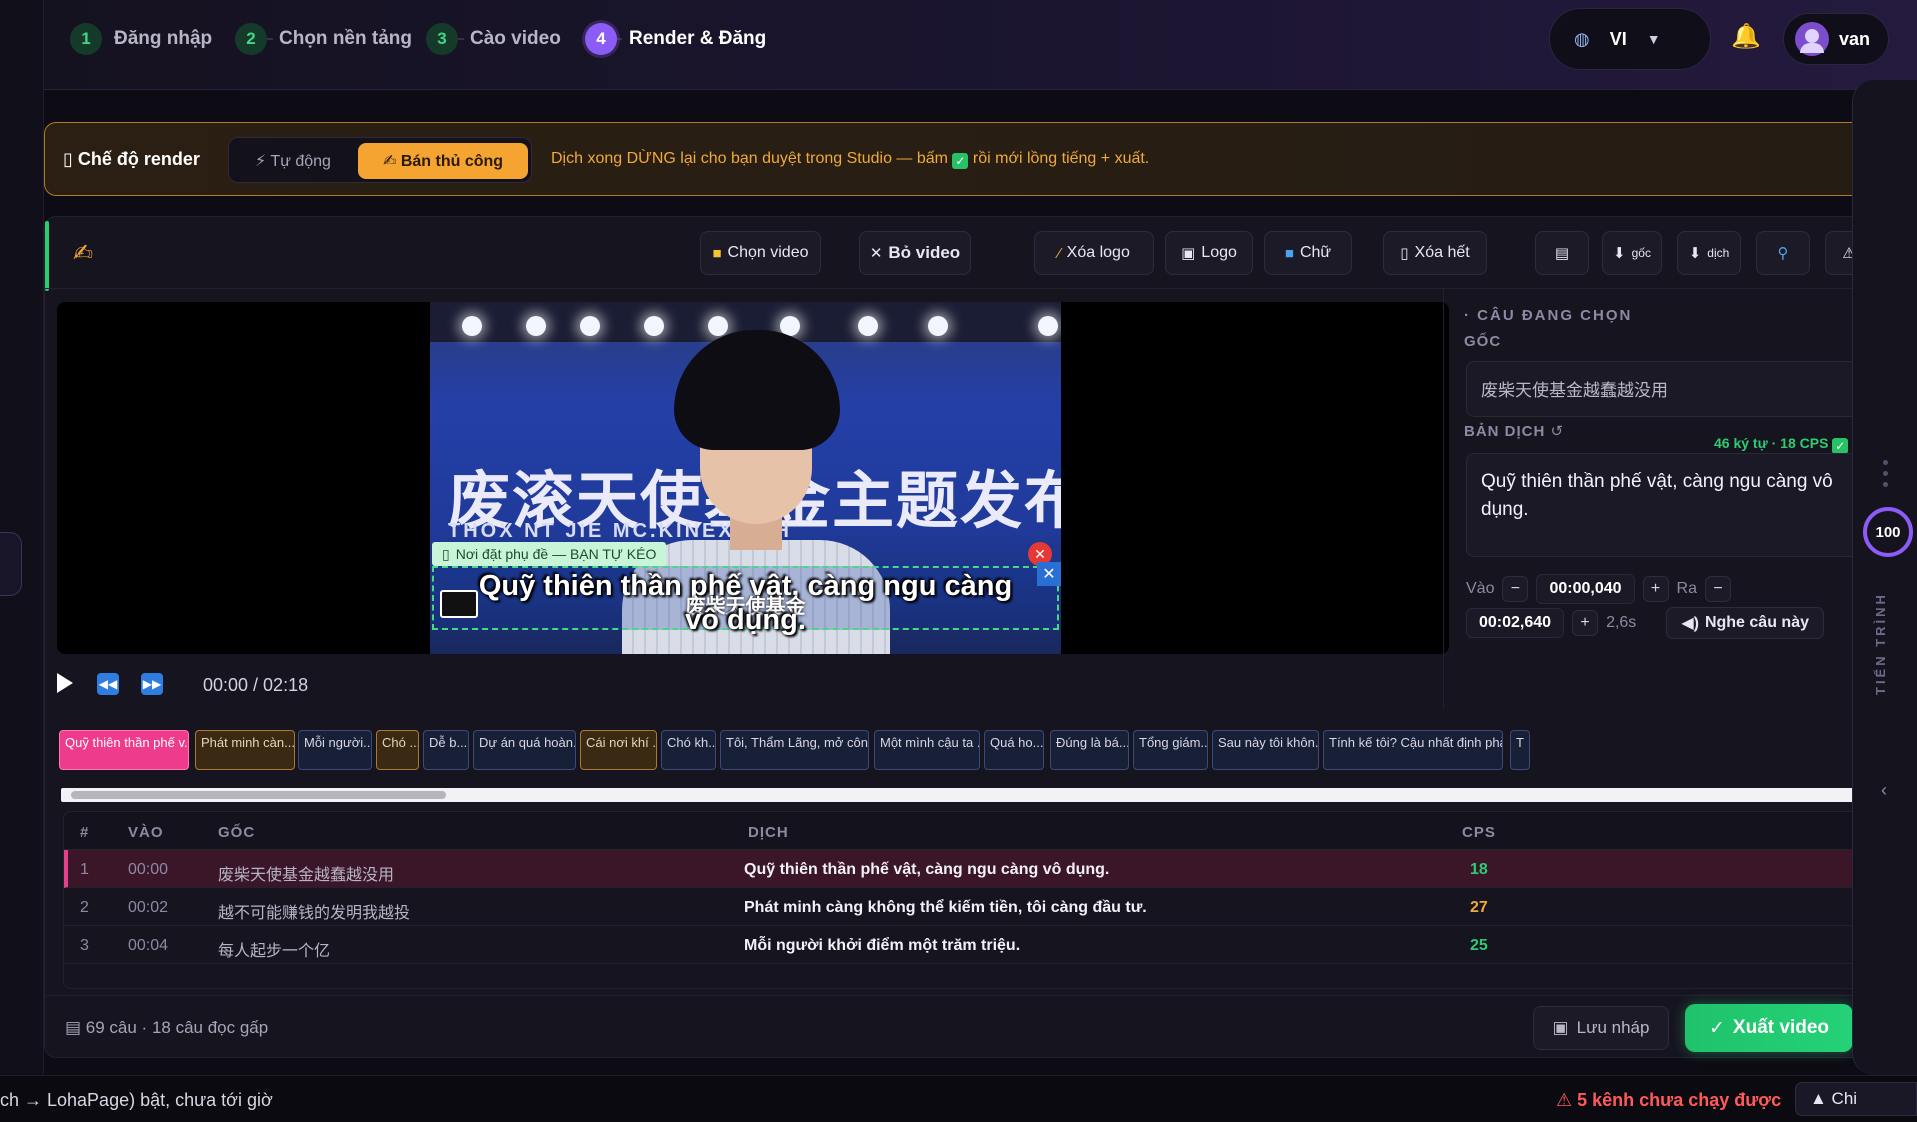  Describe the element at coordinates (675, 39) in the screenshot. I see `step-render-publish: 4 Render & Đăng` at that location.